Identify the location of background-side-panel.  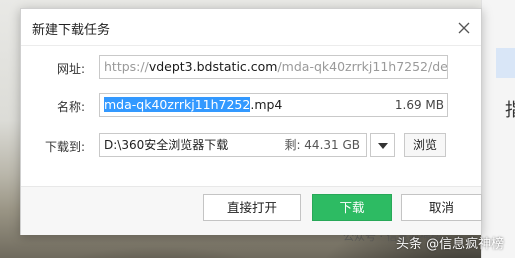
(498, 129).